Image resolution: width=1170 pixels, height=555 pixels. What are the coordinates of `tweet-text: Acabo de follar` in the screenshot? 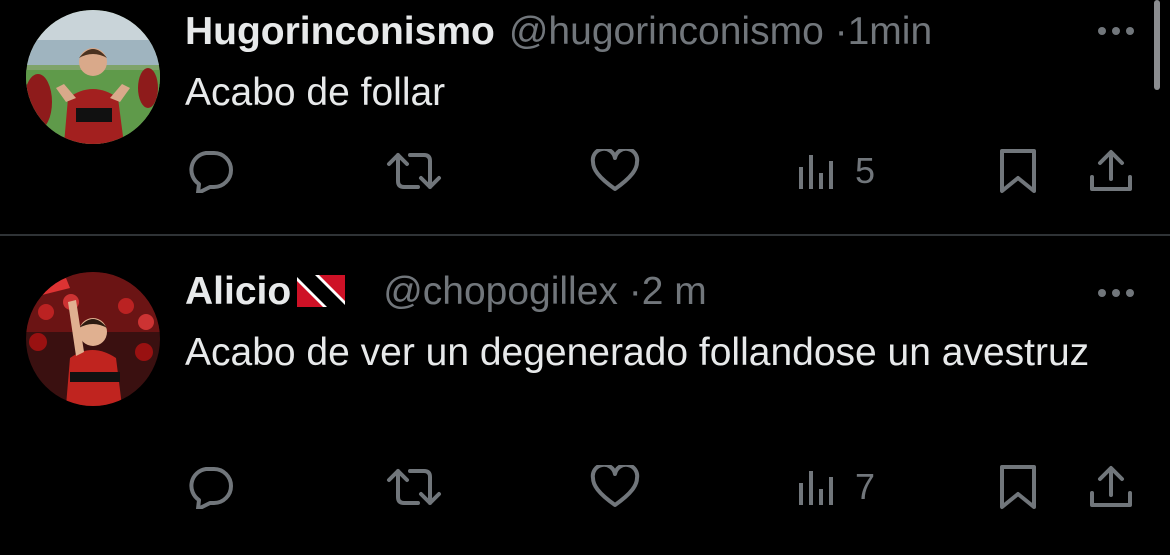 It's located at (315, 92).